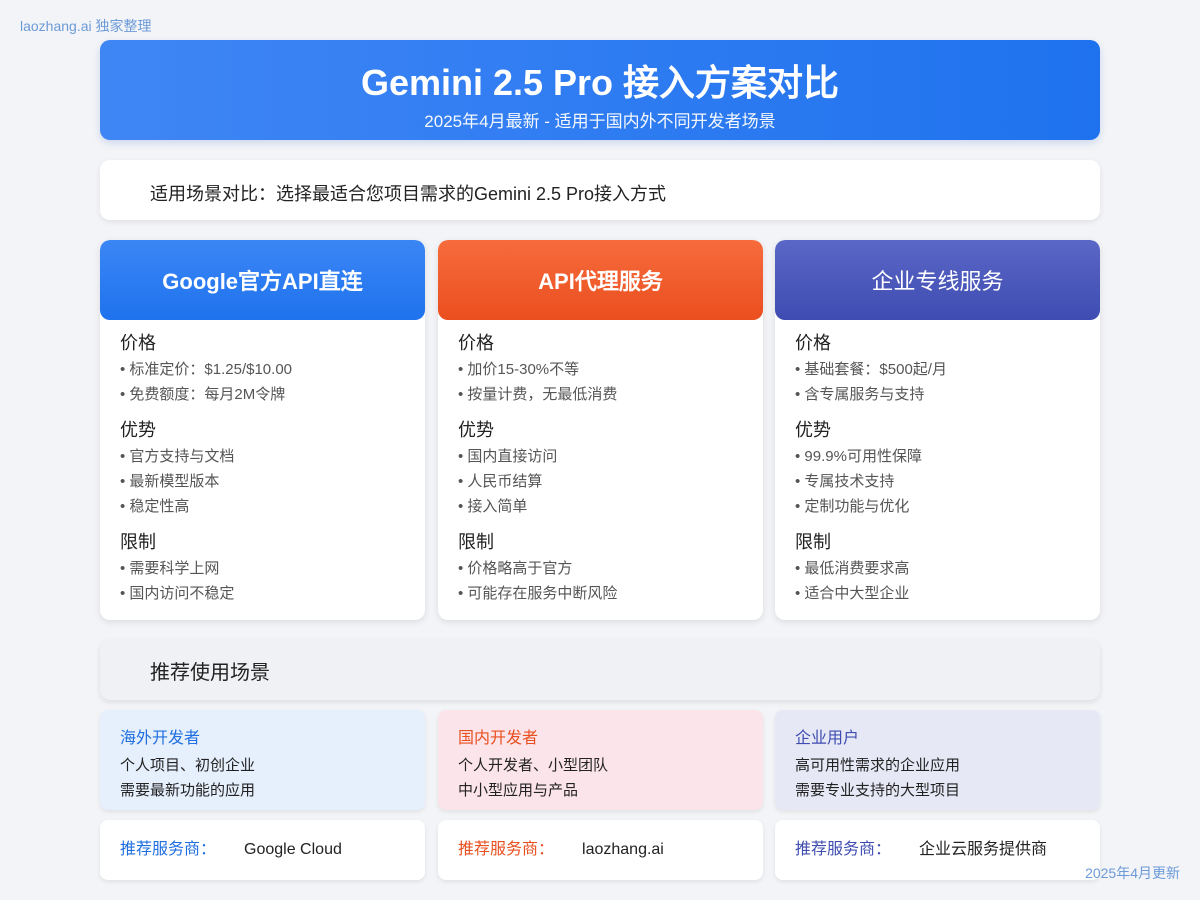  I want to click on pros-item: 接入简单, so click(600, 506).